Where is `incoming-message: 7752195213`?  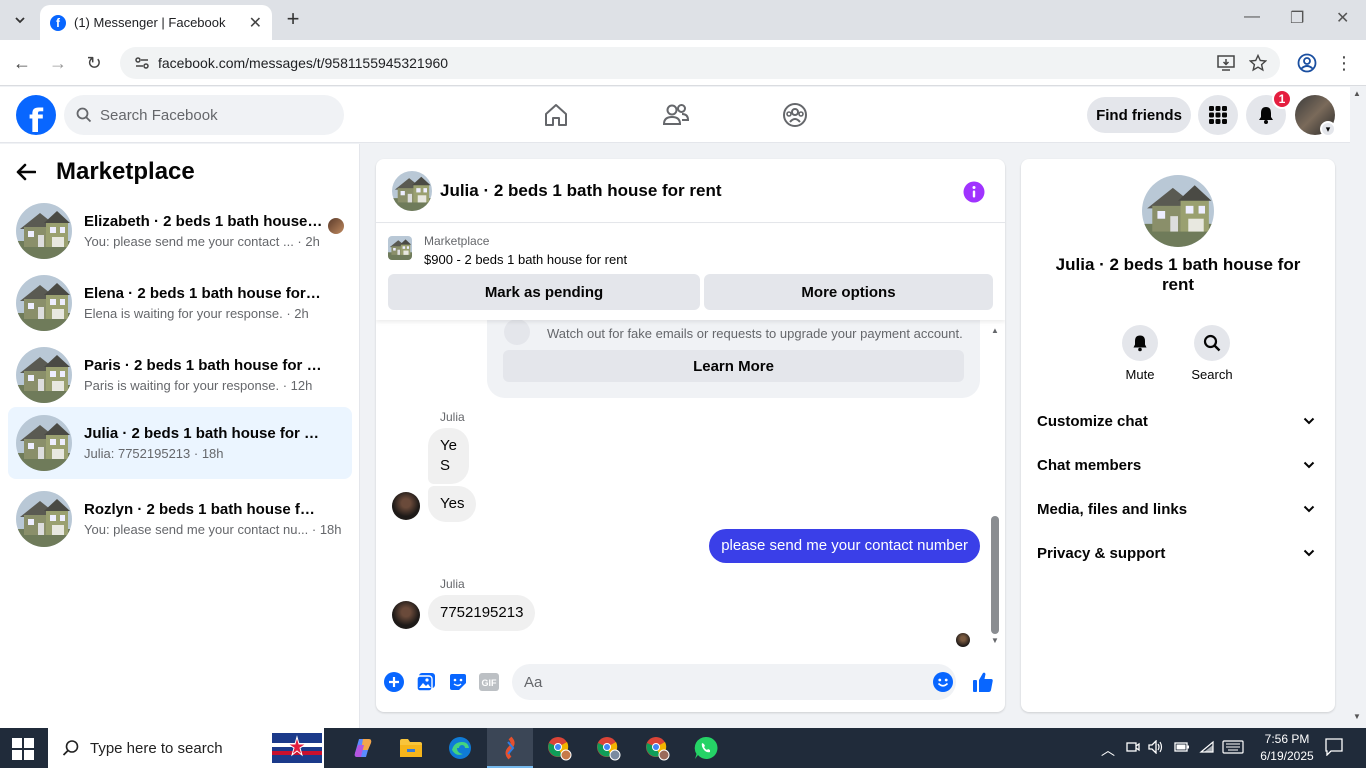
incoming-message: 7752195213 is located at coordinates (482, 613).